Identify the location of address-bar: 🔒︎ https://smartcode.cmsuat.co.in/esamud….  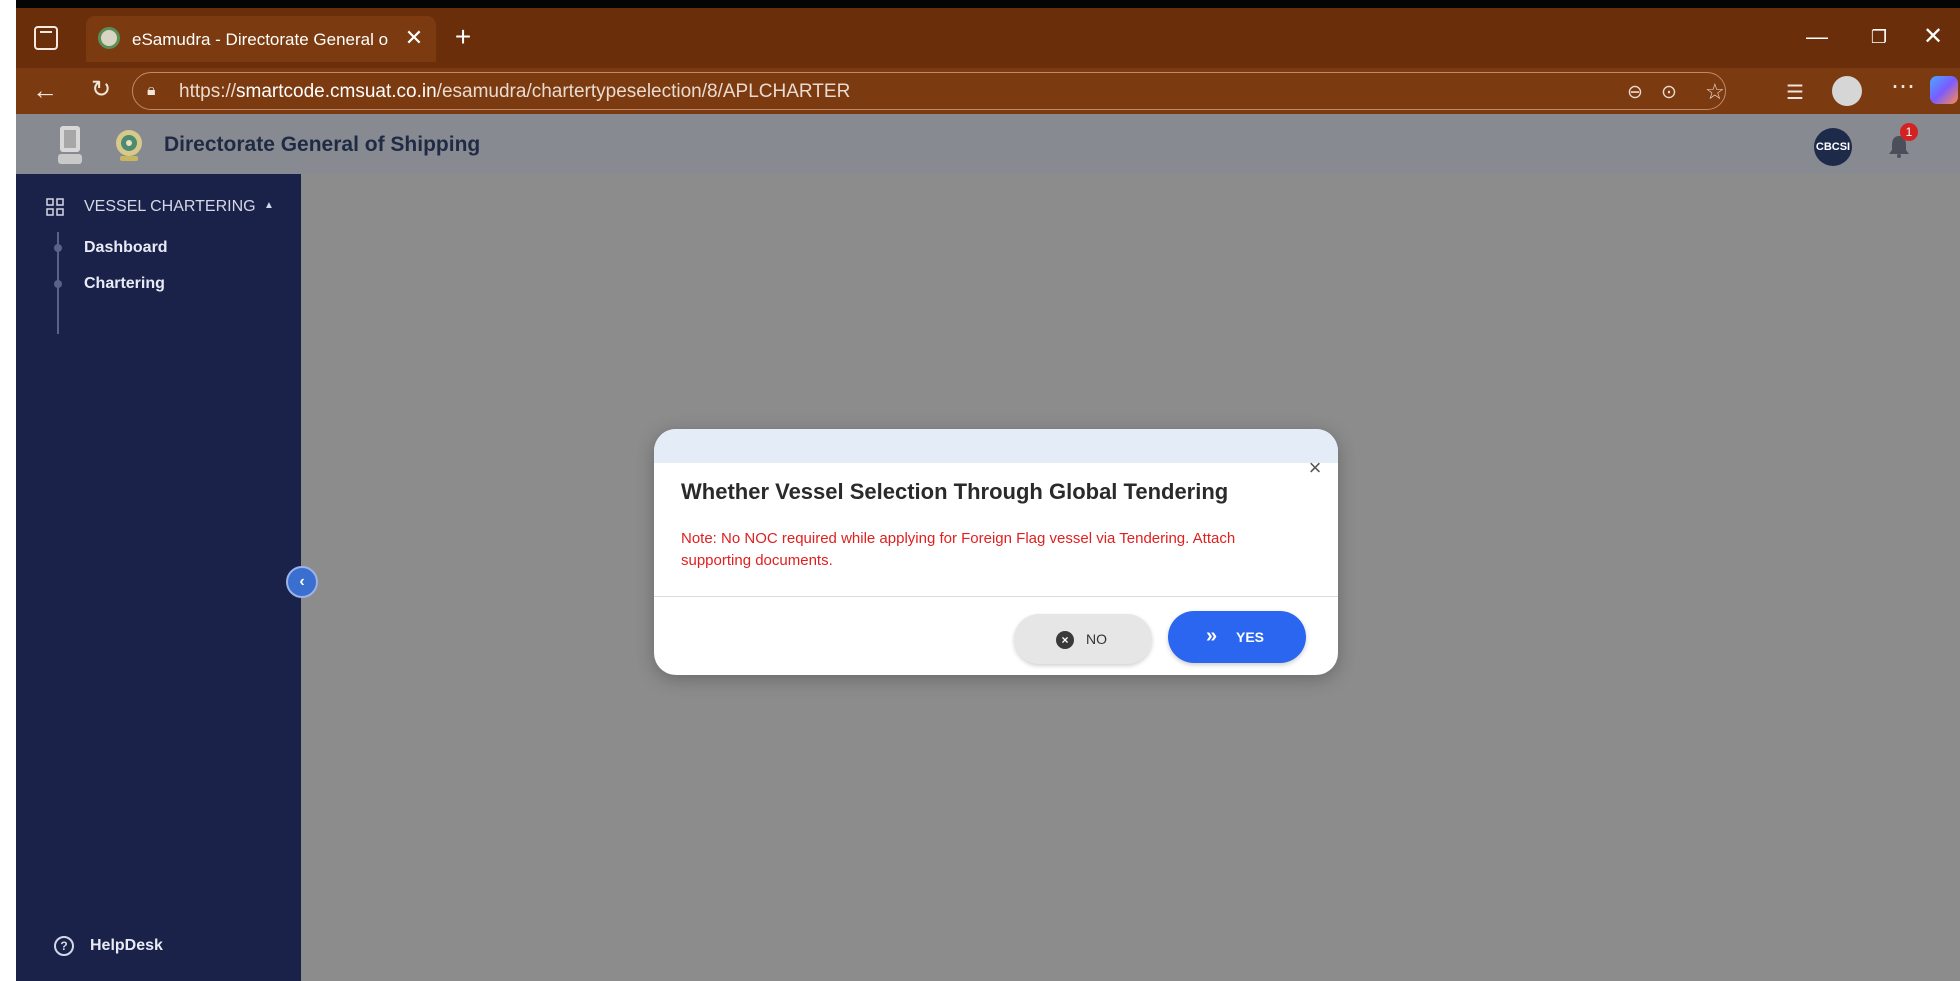
(929, 91).